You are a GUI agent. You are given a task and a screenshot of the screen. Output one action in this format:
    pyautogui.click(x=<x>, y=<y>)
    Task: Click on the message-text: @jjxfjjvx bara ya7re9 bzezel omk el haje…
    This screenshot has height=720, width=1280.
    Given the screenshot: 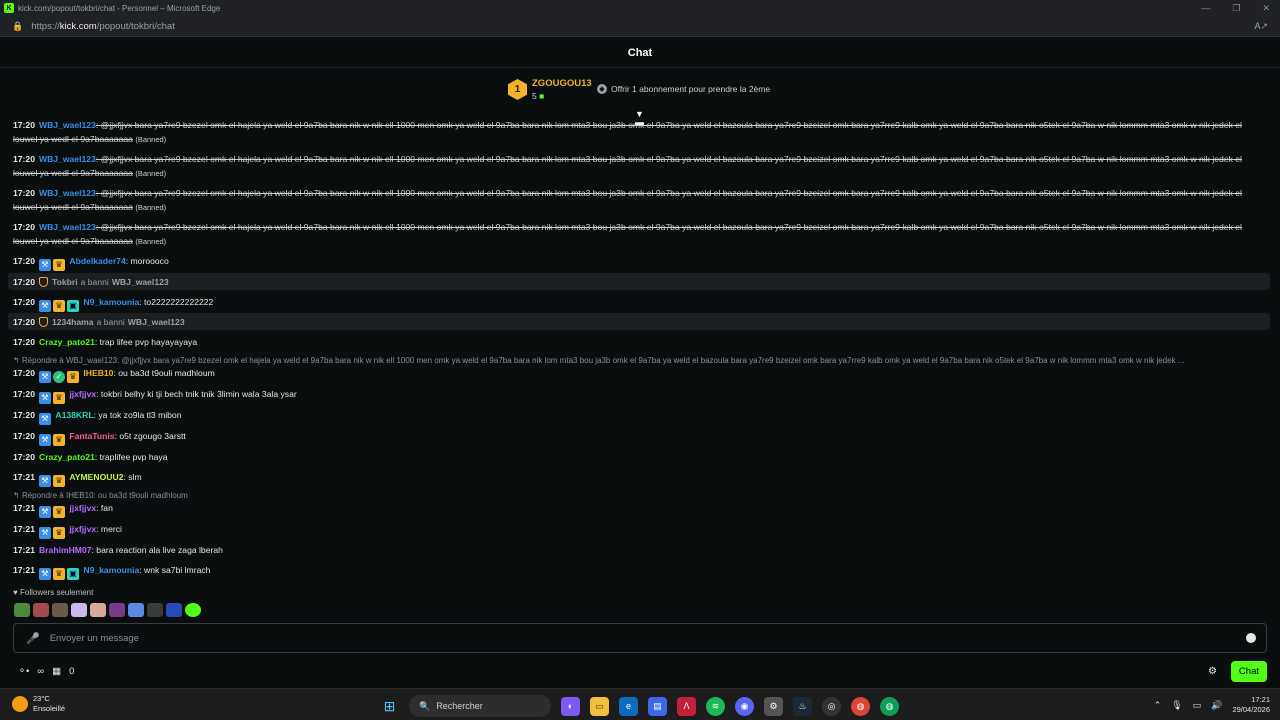 What is the action you would take?
    pyautogui.click(x=627, y=166)
    